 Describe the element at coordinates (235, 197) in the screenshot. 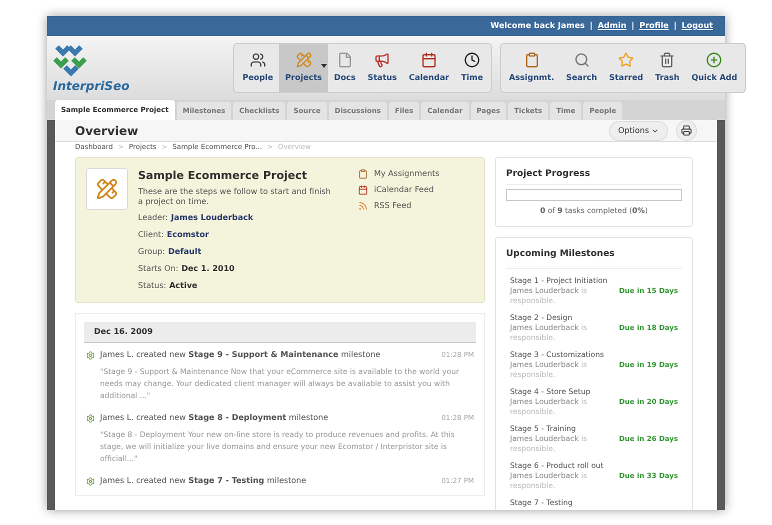

I see `project-description: These are the steps we follow to start and finish a project on time.` at that location.